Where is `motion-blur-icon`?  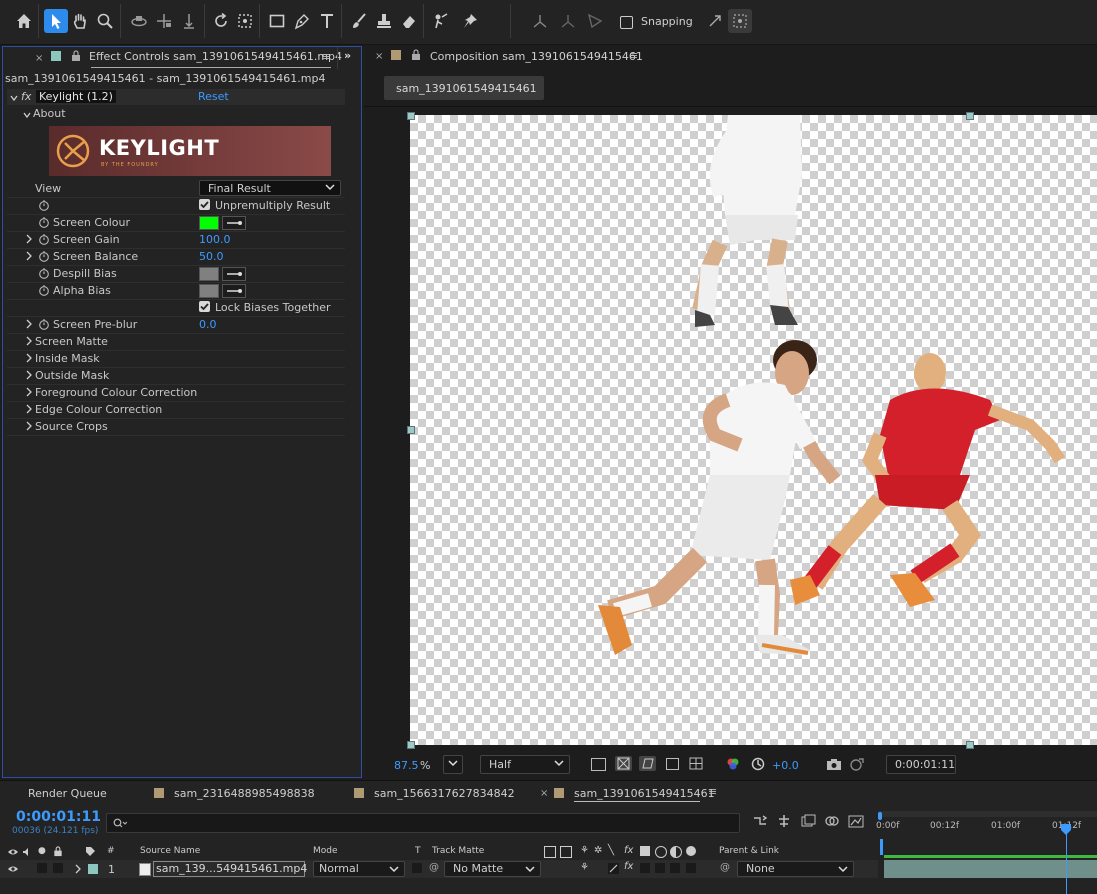 motion-blur-icon is located at coordinates (832, 821).